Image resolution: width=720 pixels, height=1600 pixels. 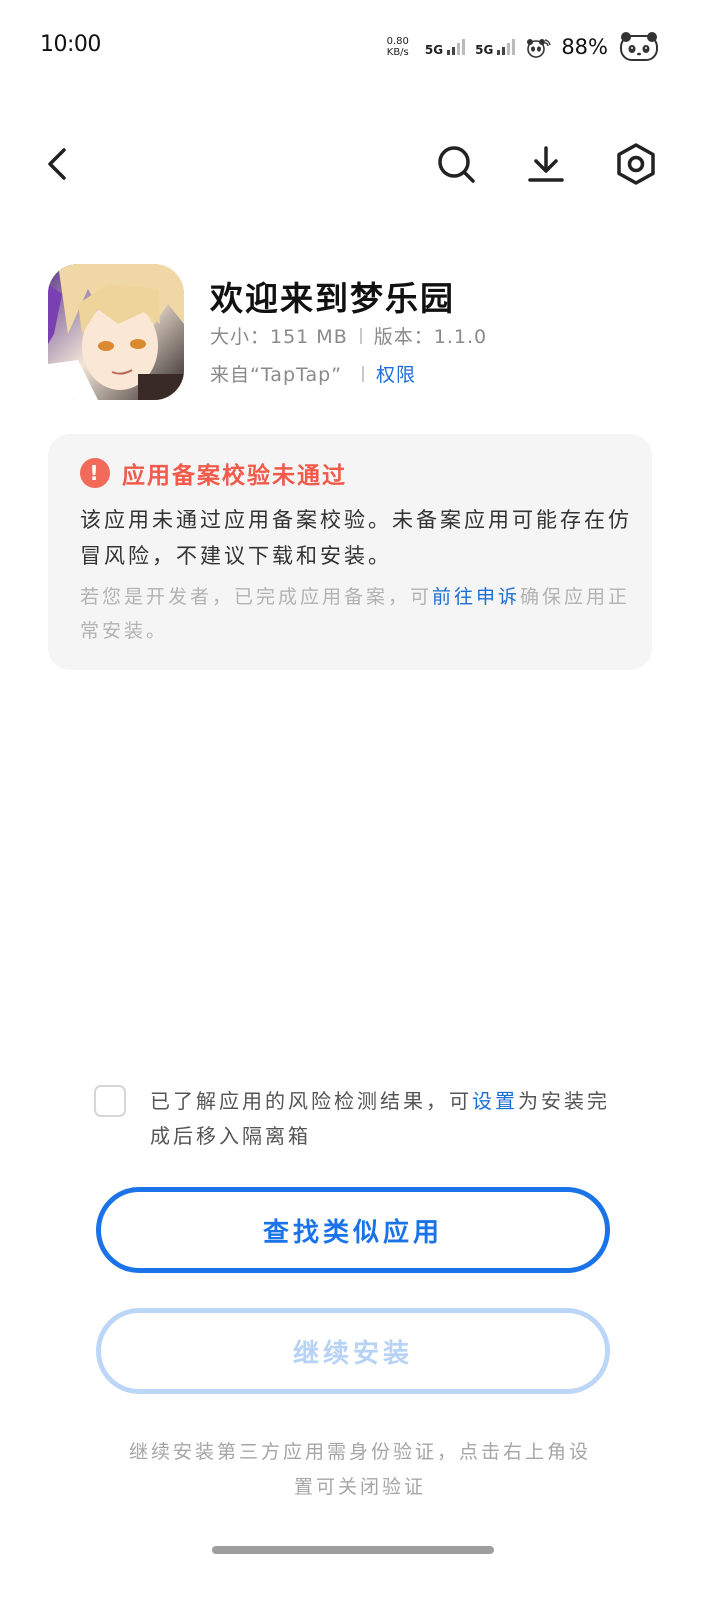 What do you see at coordinates (495, 47) in the screenshot?
I see `sim2-signal: 5G` at bounding box center [495, 47].